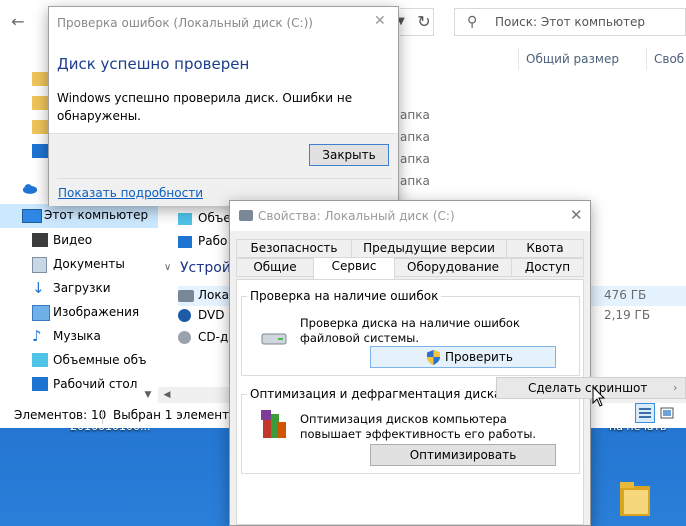  Describe the element at coordinates (95, 384) in the screenshot. I see `sidebar-item-label: Рабочий стол` at that location.